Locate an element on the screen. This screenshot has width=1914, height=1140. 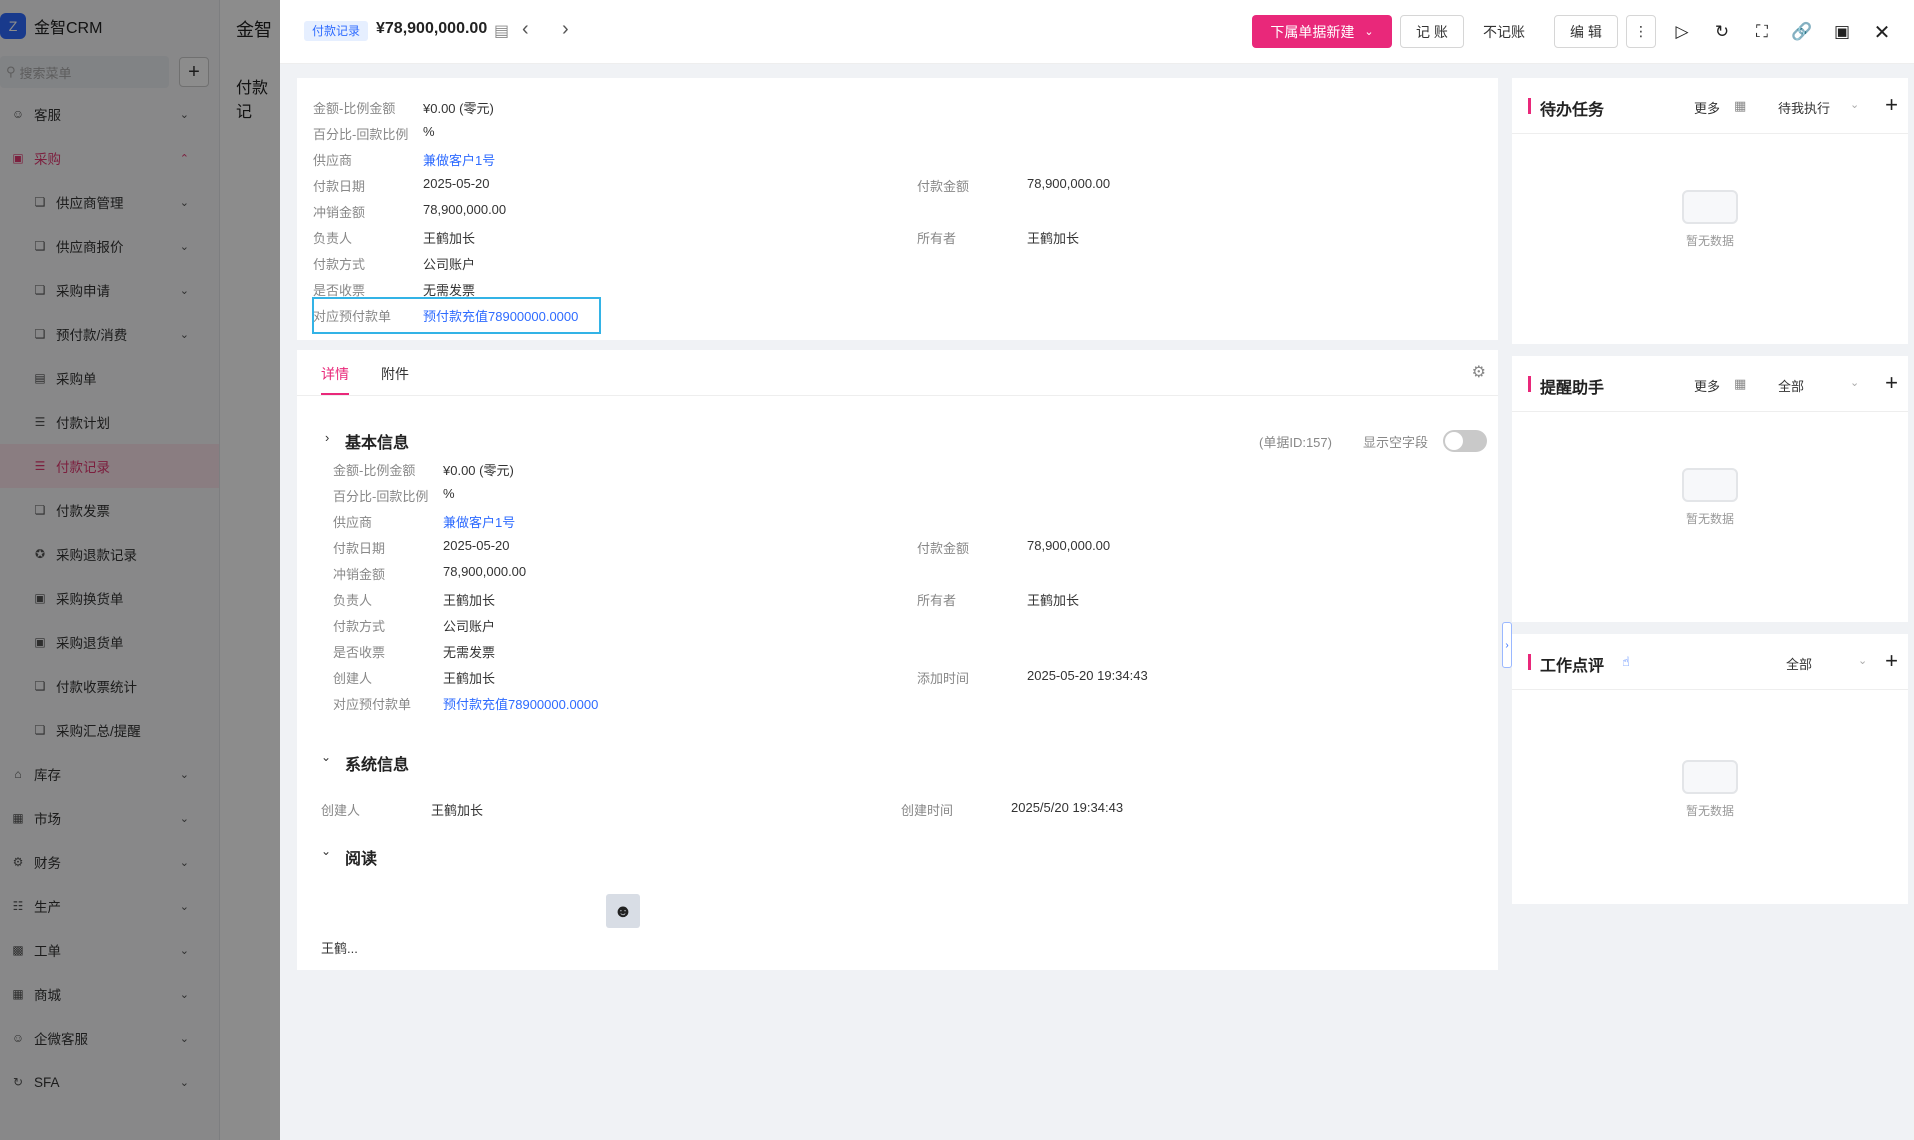
create-sub-document-label: 下属单据新建 is located at coordinates (1312, 31).